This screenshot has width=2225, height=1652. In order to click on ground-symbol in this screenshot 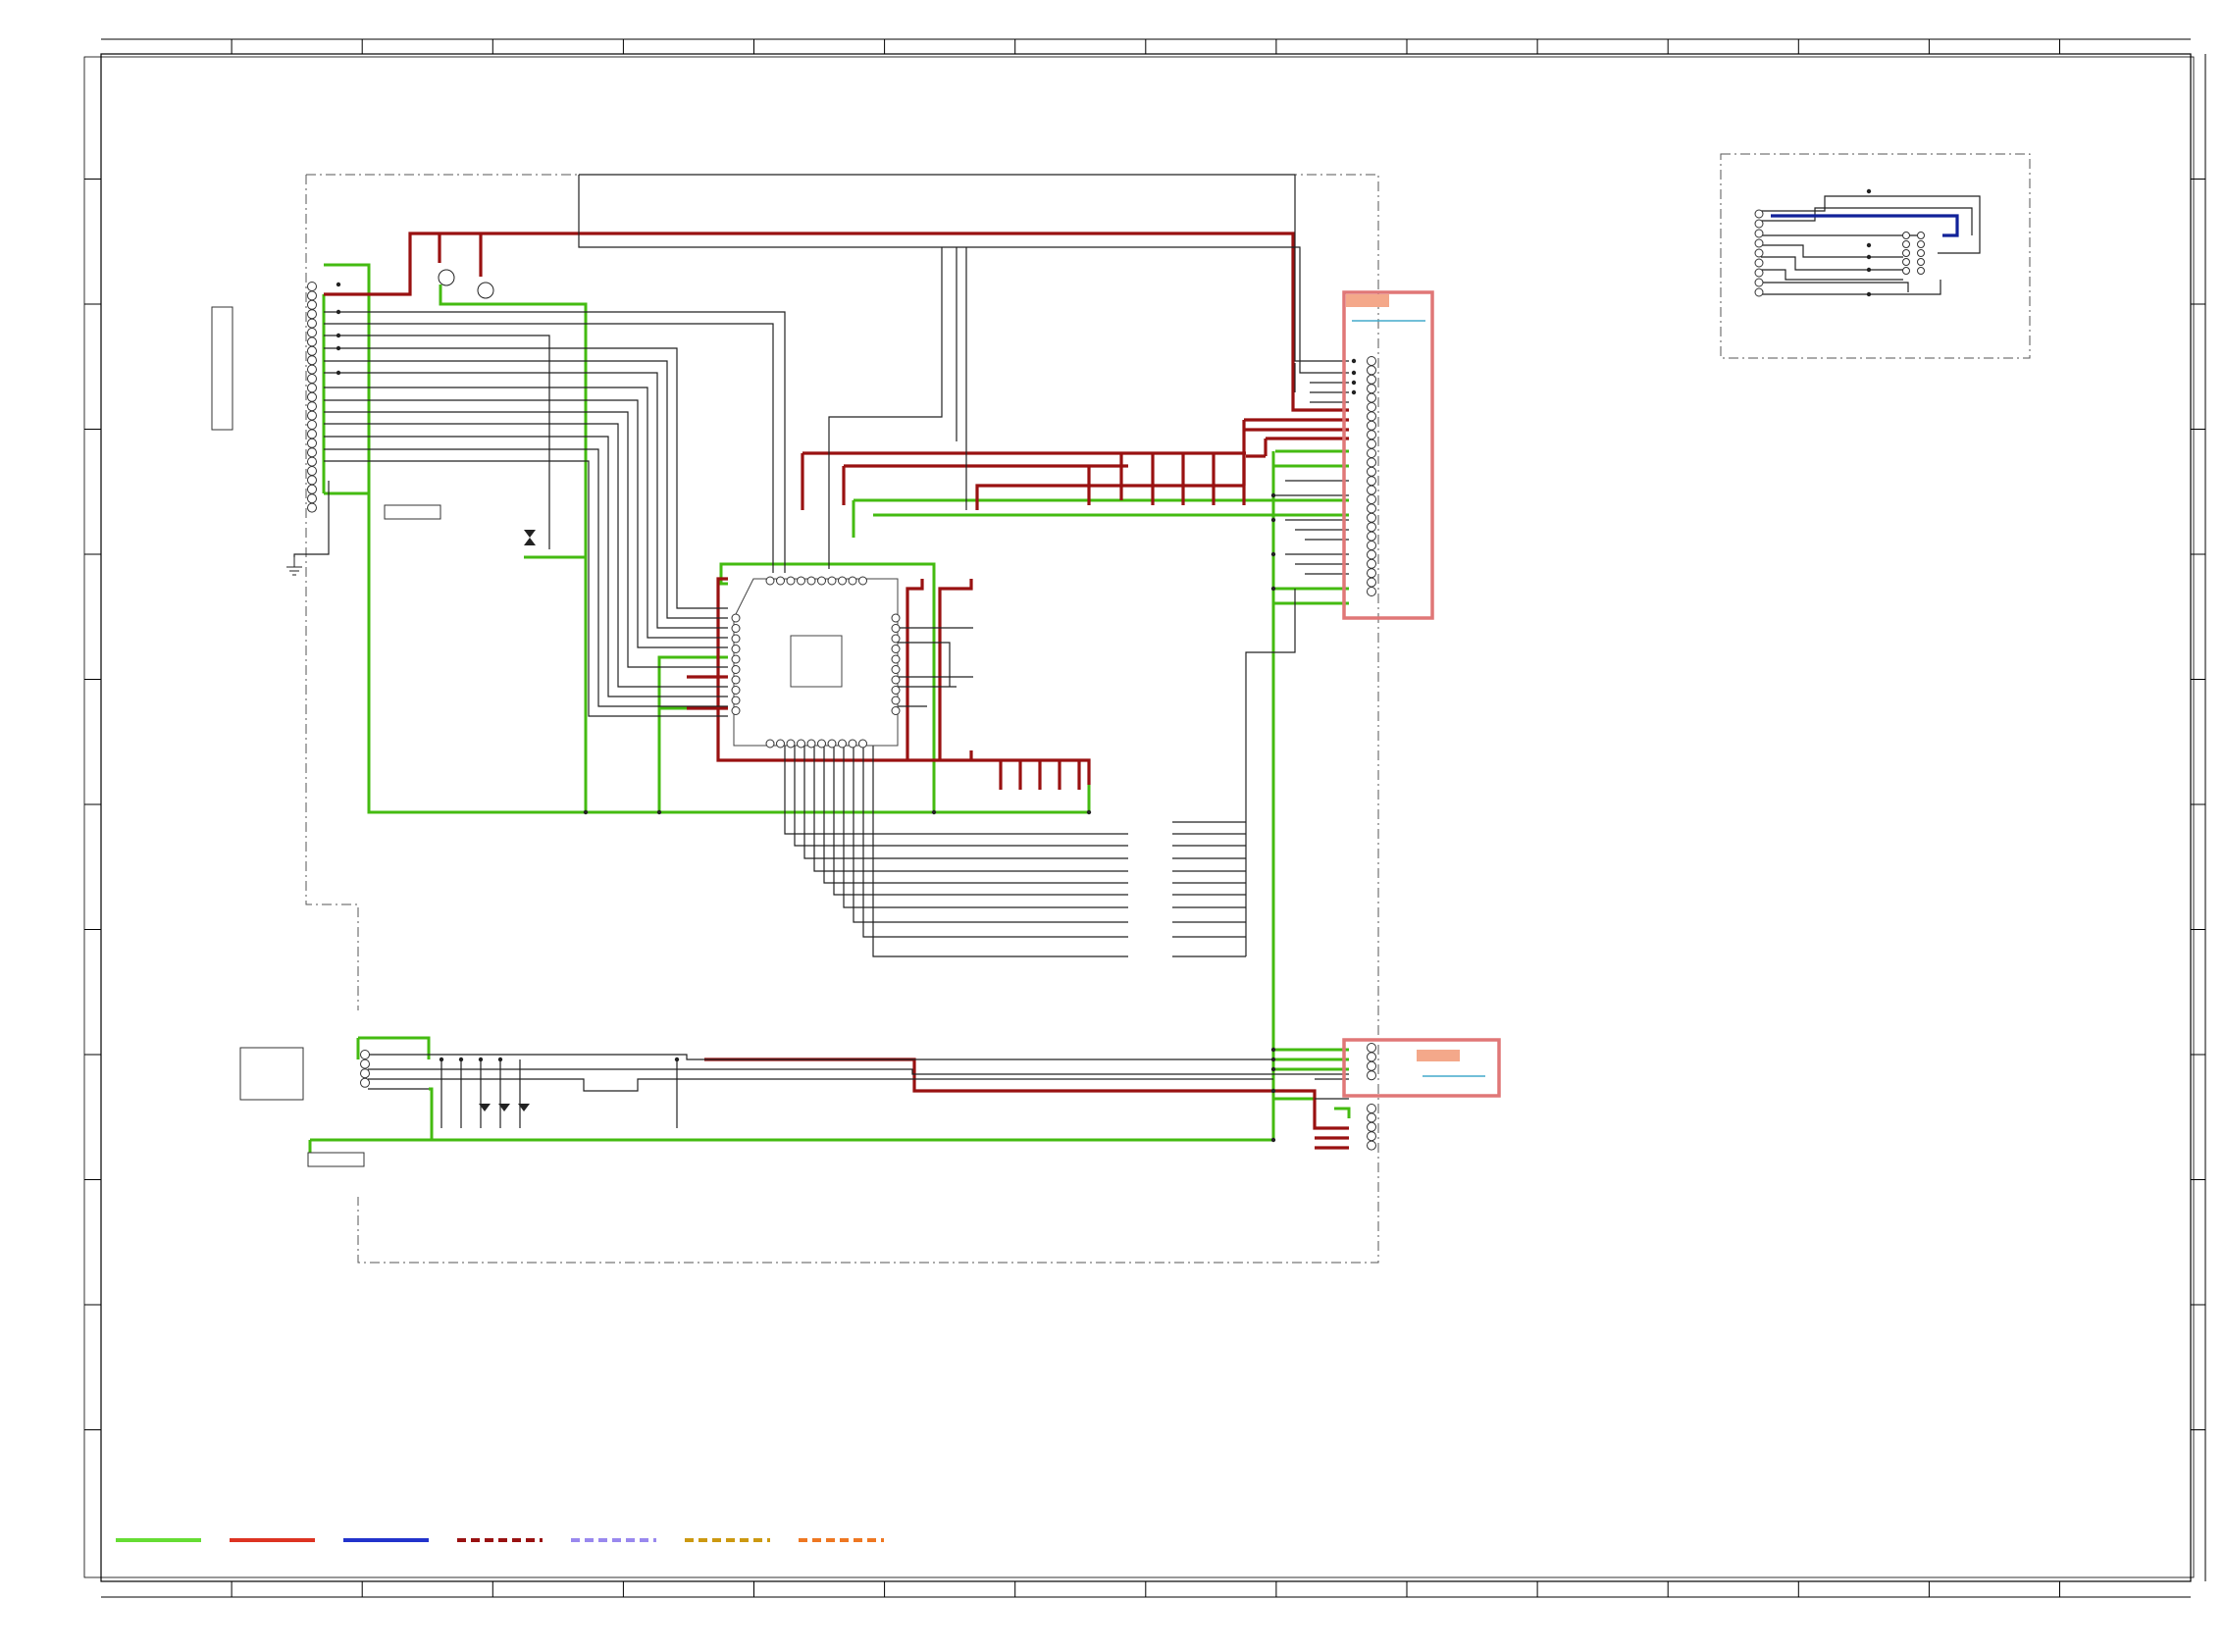, I will do `click(294, 566)`.